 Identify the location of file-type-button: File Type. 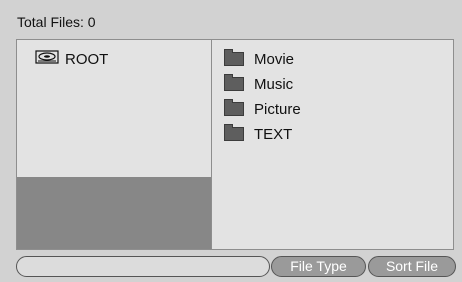
(318, 266).